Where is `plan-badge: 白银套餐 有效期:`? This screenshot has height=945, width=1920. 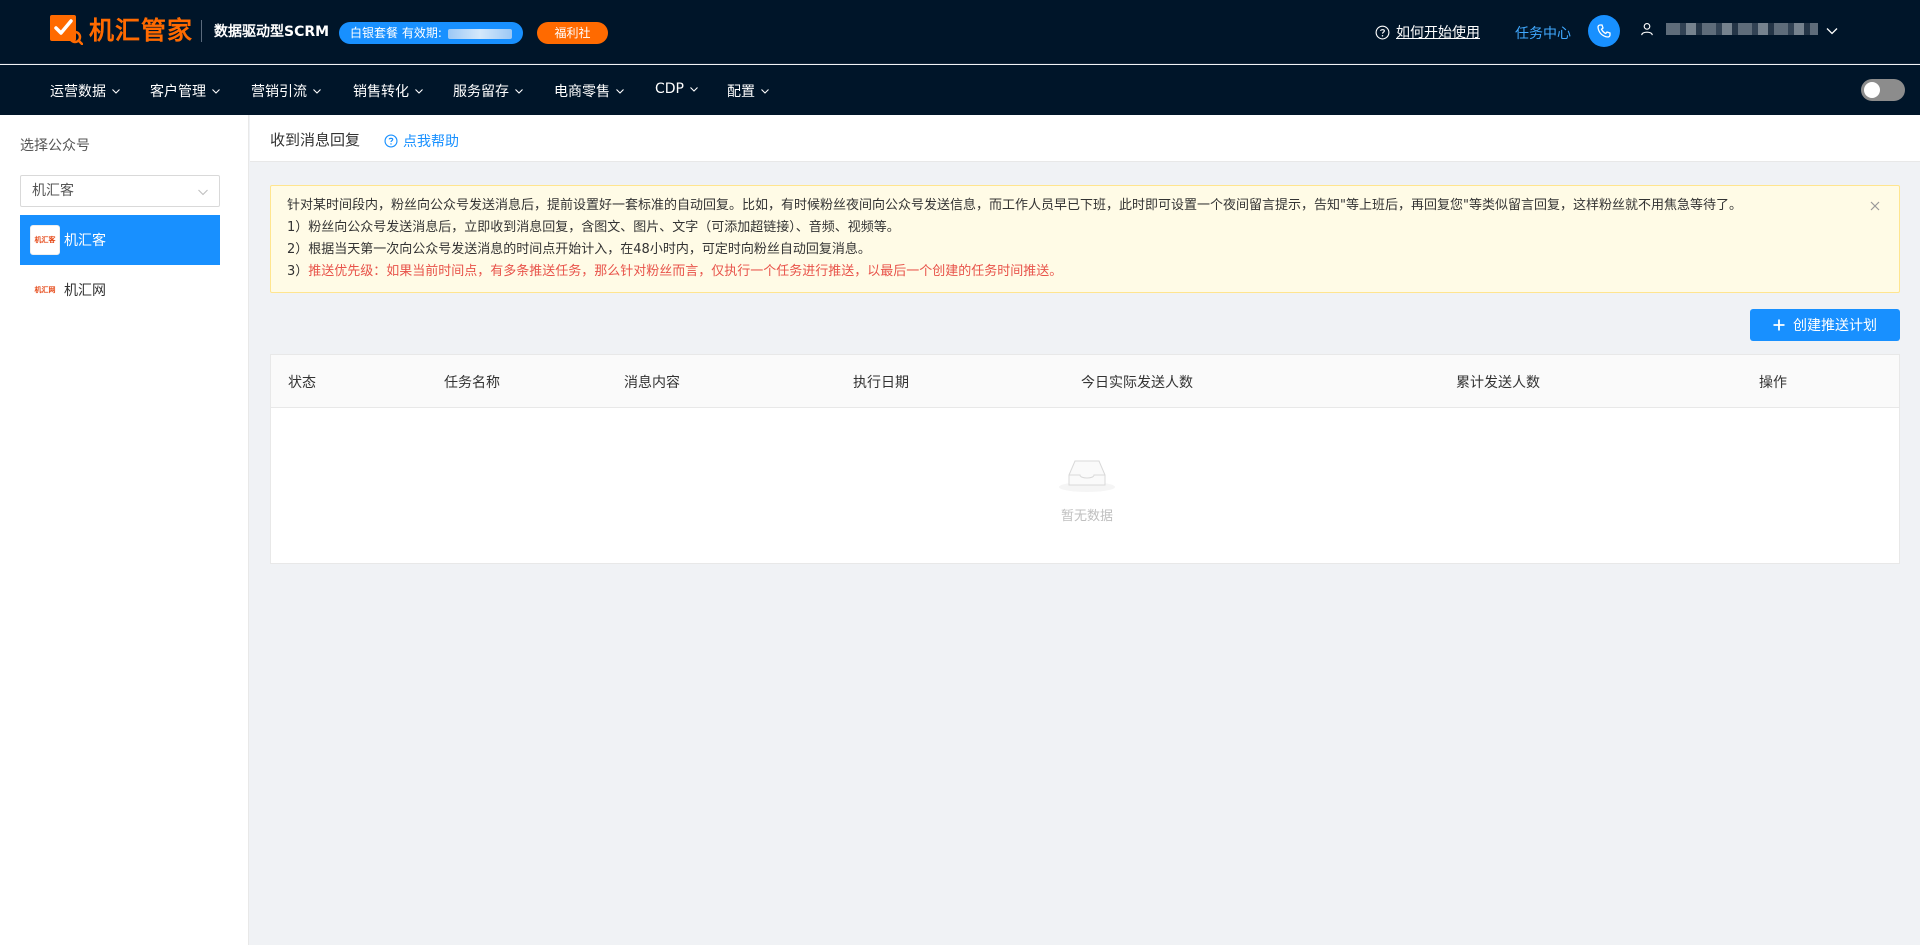 plan-badge: 白银套餐 有效期: is located at coordinates (431, 33).